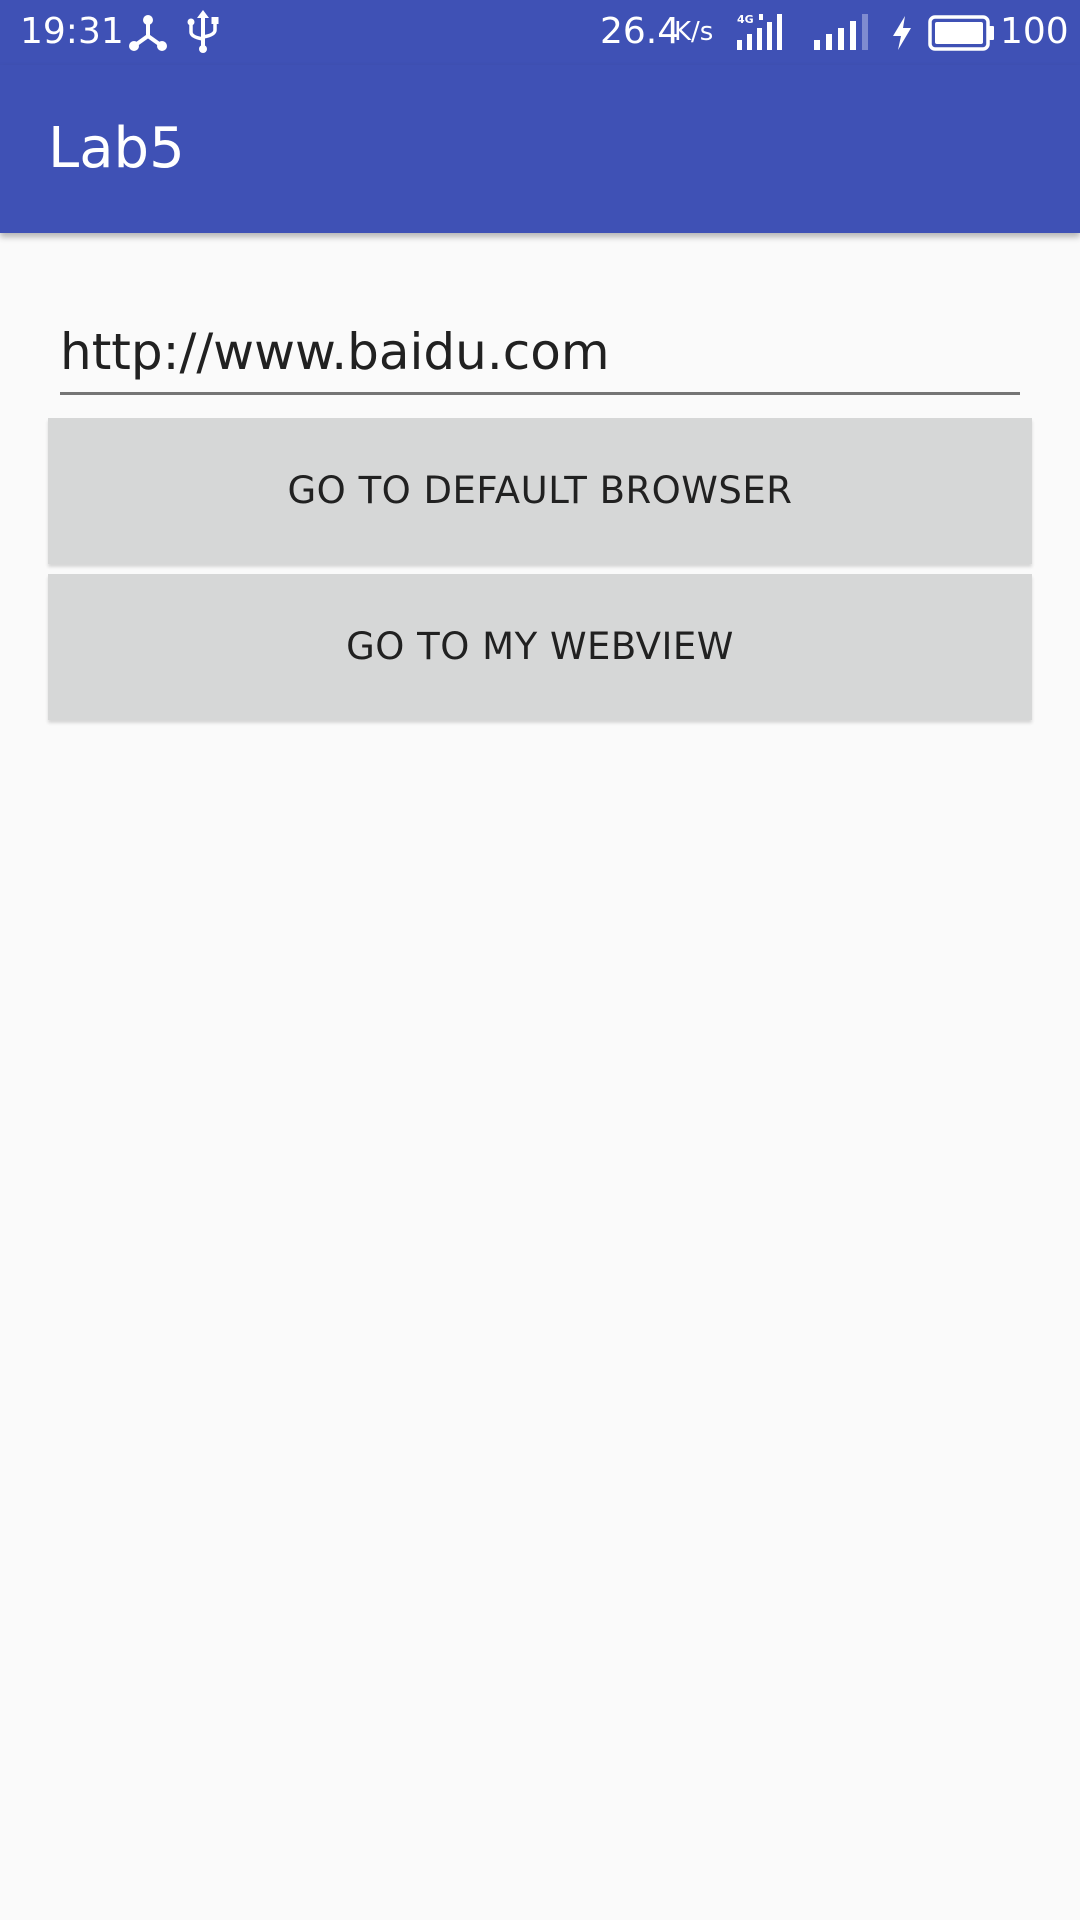 The width and height of the screenshot is (1080, 1920). Describe the element at coordinates (961, 33) in the screenshot. I see `battery-icon` at that location.